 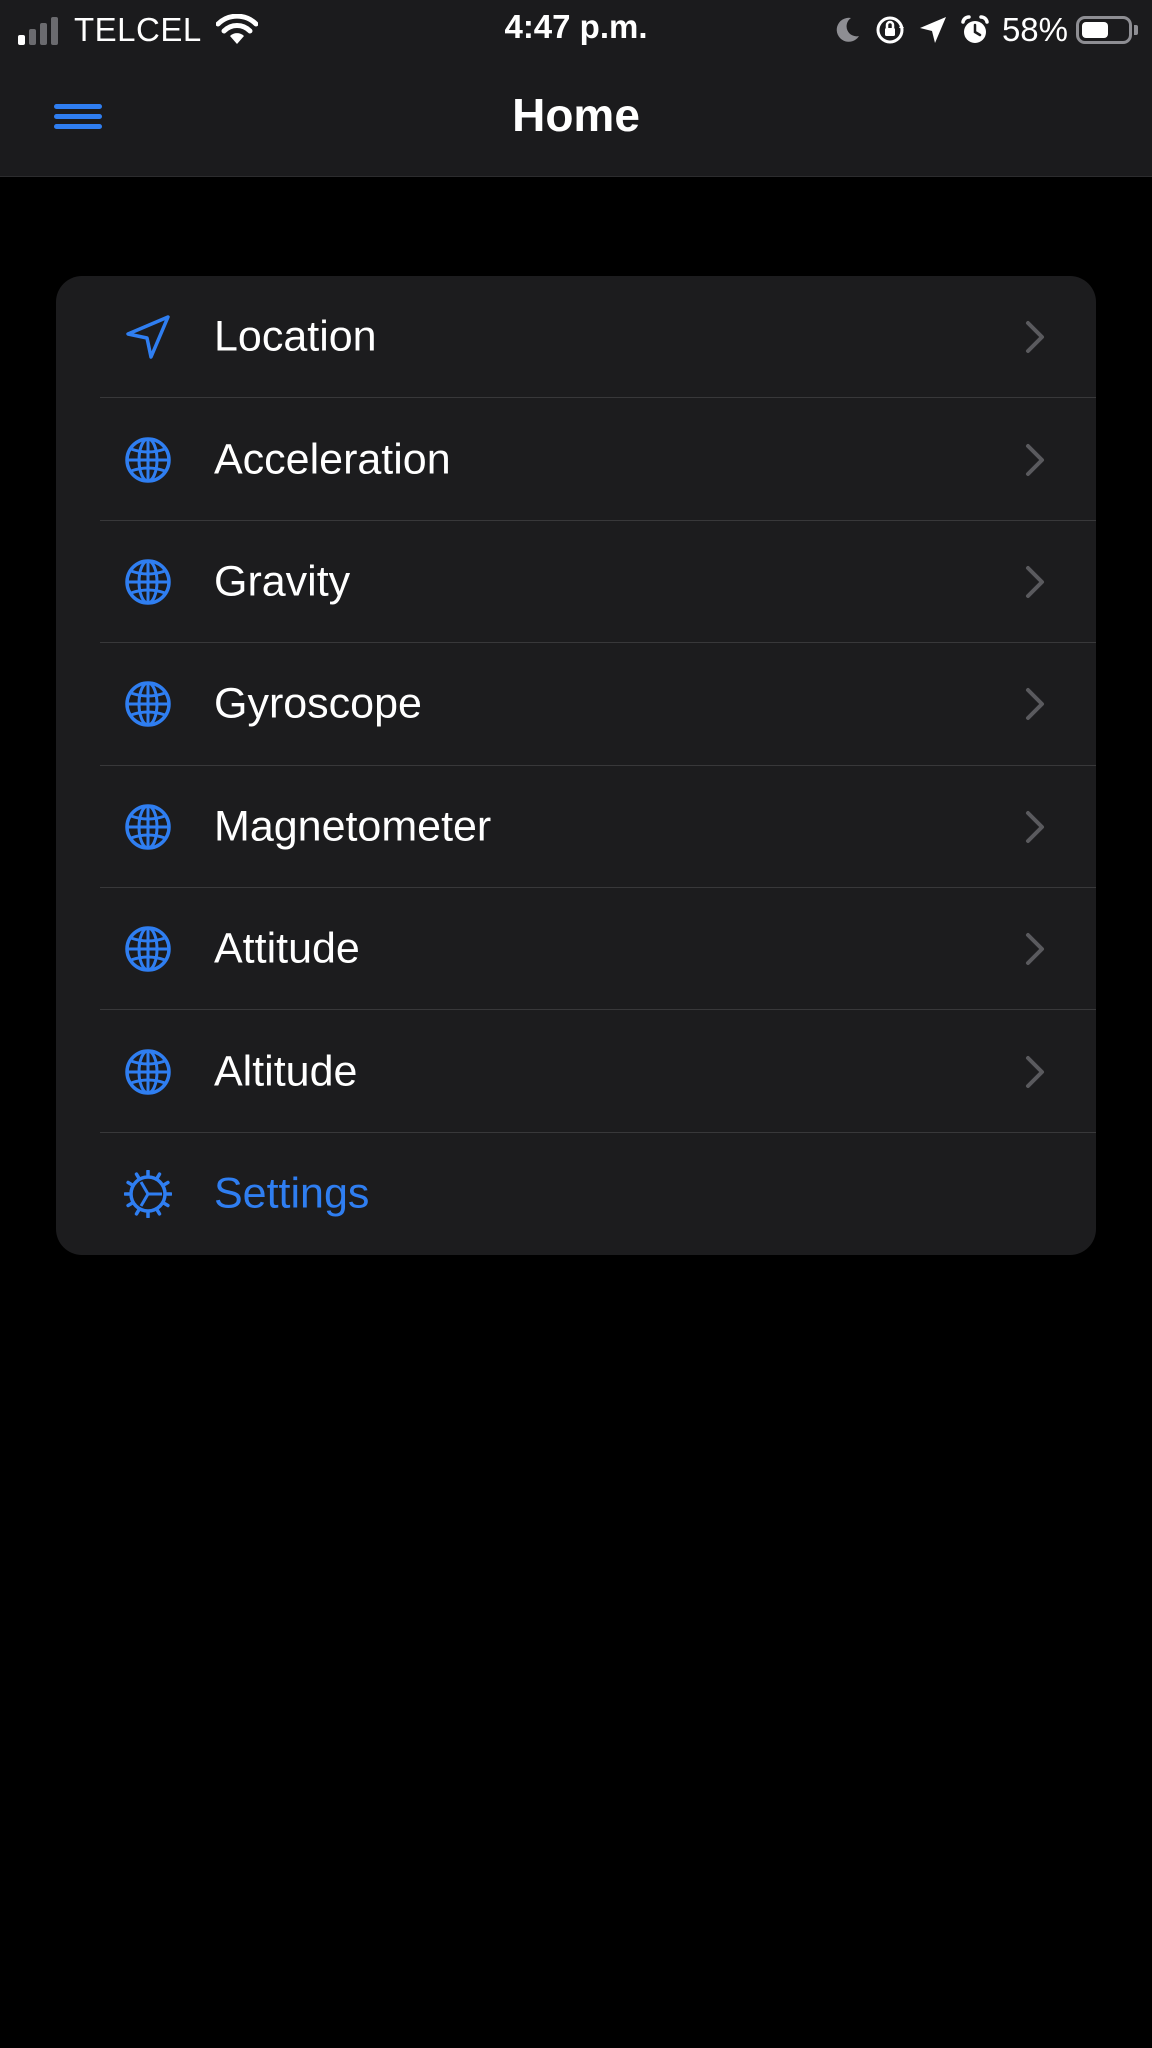 I want to click on status-left: TELCEL, so click(x=138, y=30).